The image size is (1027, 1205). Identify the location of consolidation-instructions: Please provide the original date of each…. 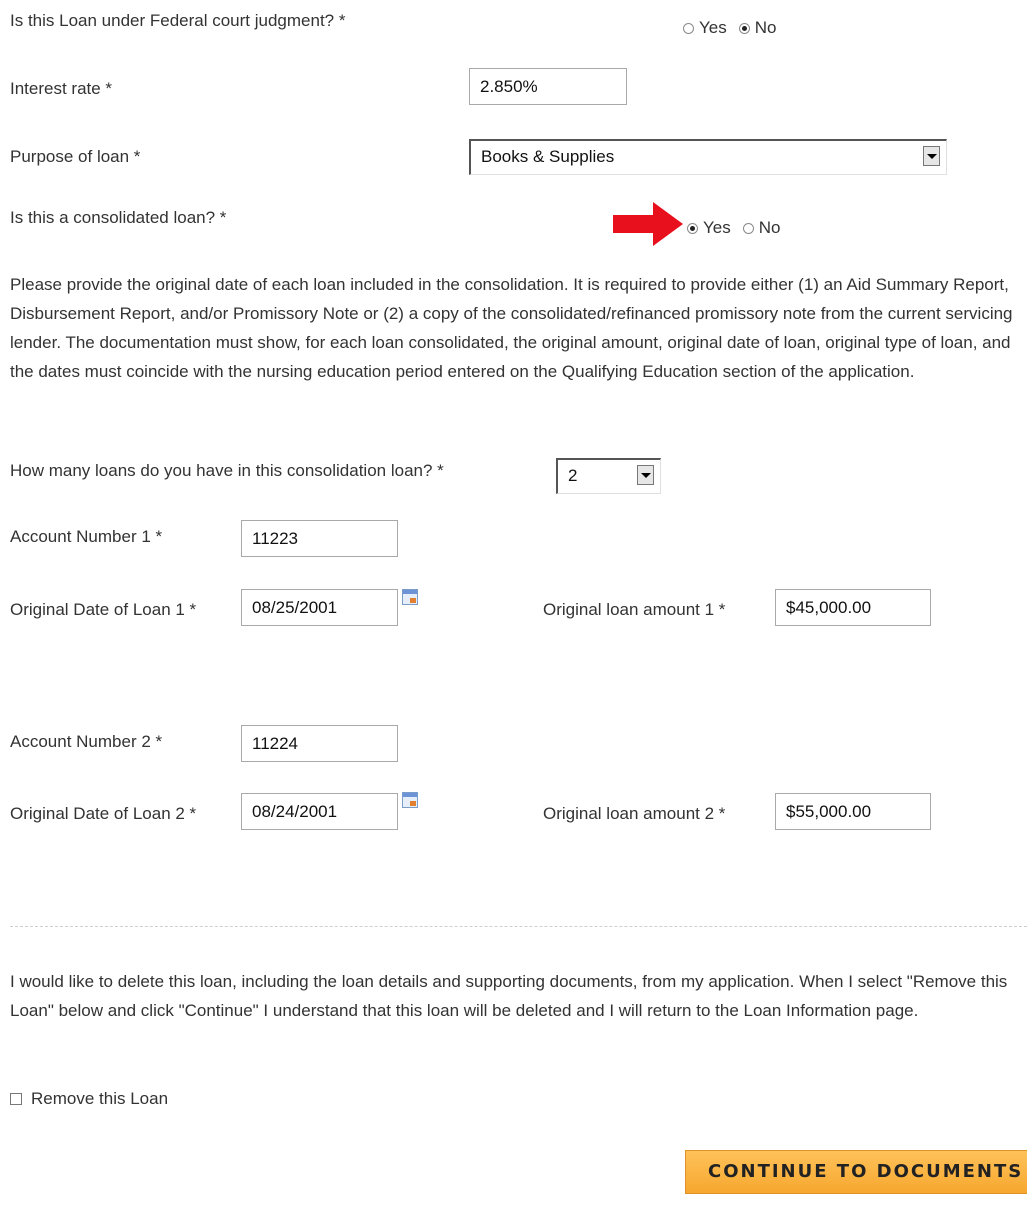
(511, 328).